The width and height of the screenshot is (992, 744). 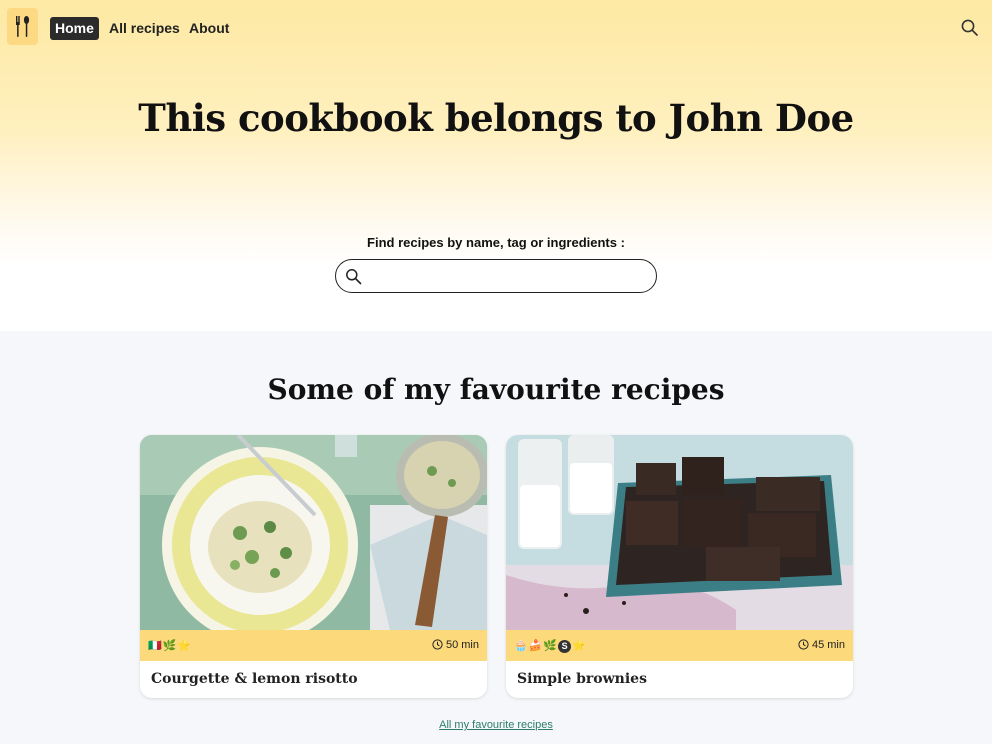 What do you see at coordinates (496, 389) in the screenshot?
I see `section-title: Some of my favourite recipes` at bounding box center [496, 389].